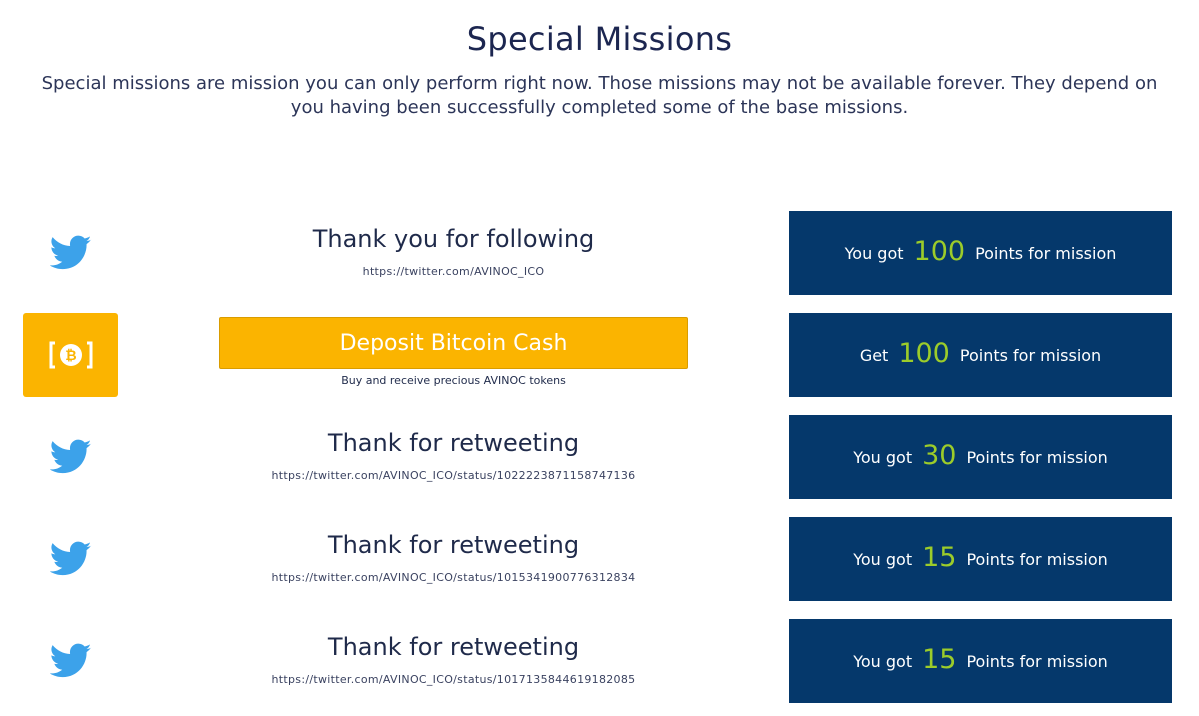 This screenshot has height=716, width=1199. Describe the element at coordinates (453, 271) in the screenshot. I see `mission-url: https://twitter.com/AVINOC_ICO` at that location.